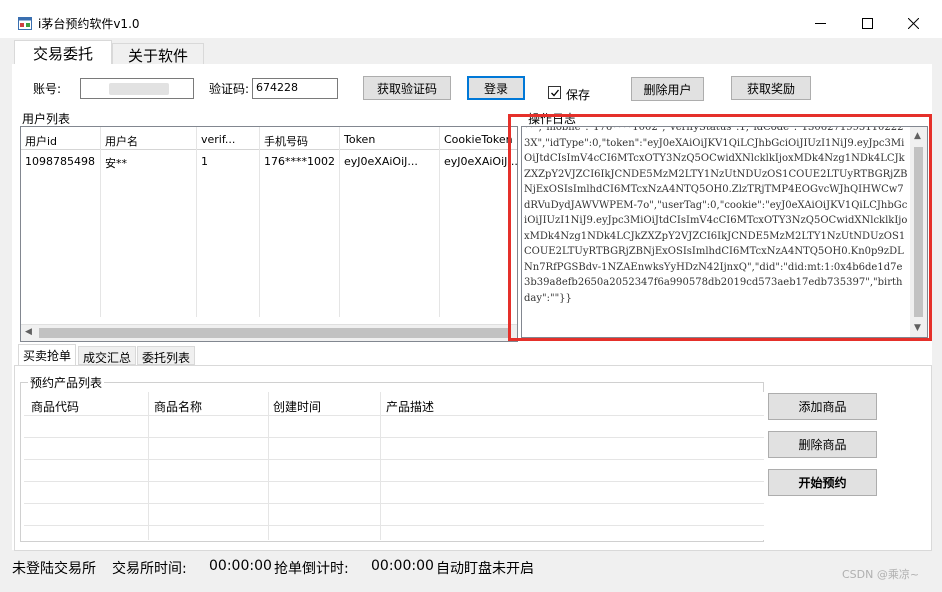 This screenshot has height=592, width=942. I want to click on auto-monitor-status: 自动盯盘未开启, so click(485, 569).